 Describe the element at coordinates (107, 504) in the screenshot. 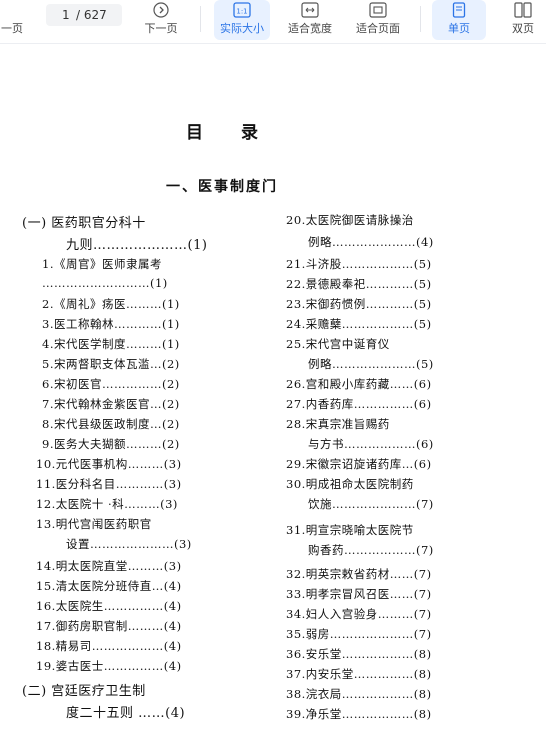

I see `toc-entry: 12.太医院十 ·科………(3)` at that location.